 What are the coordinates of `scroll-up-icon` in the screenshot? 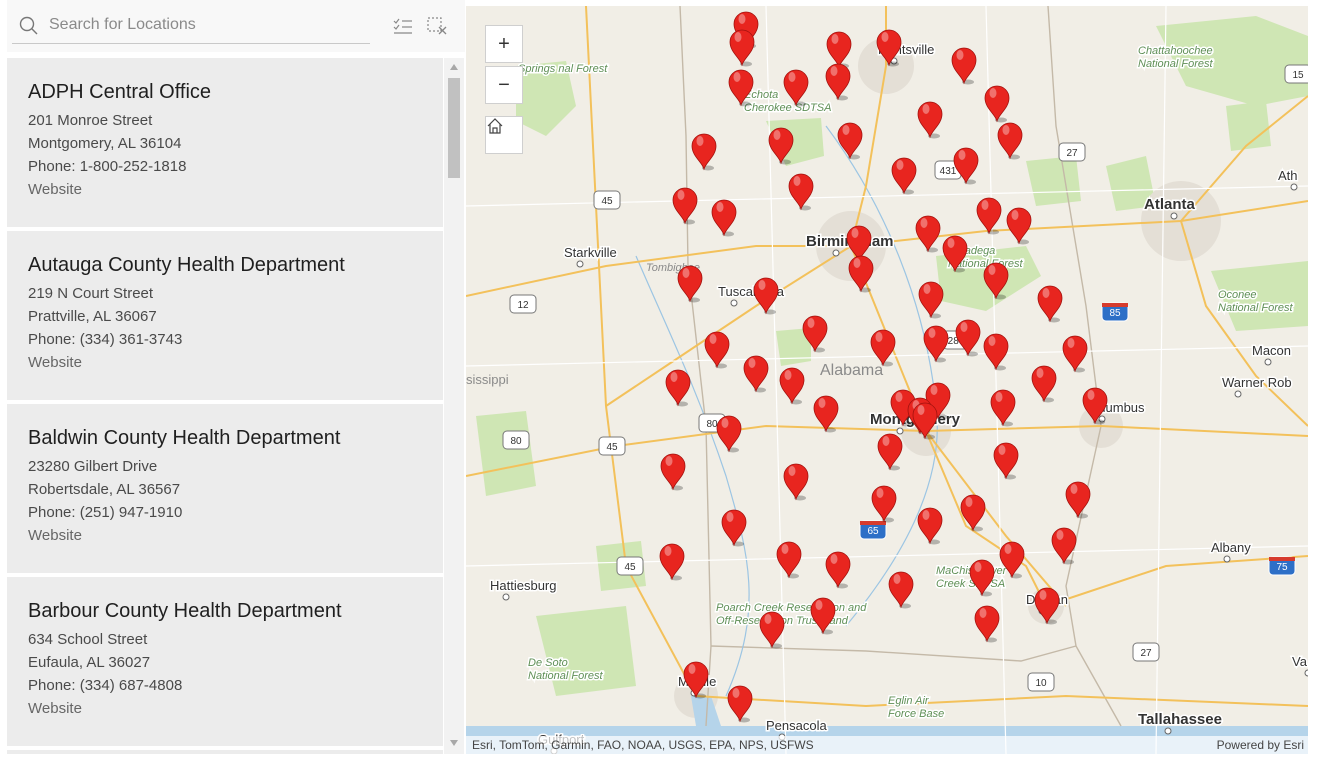 It's located at (454, 67).